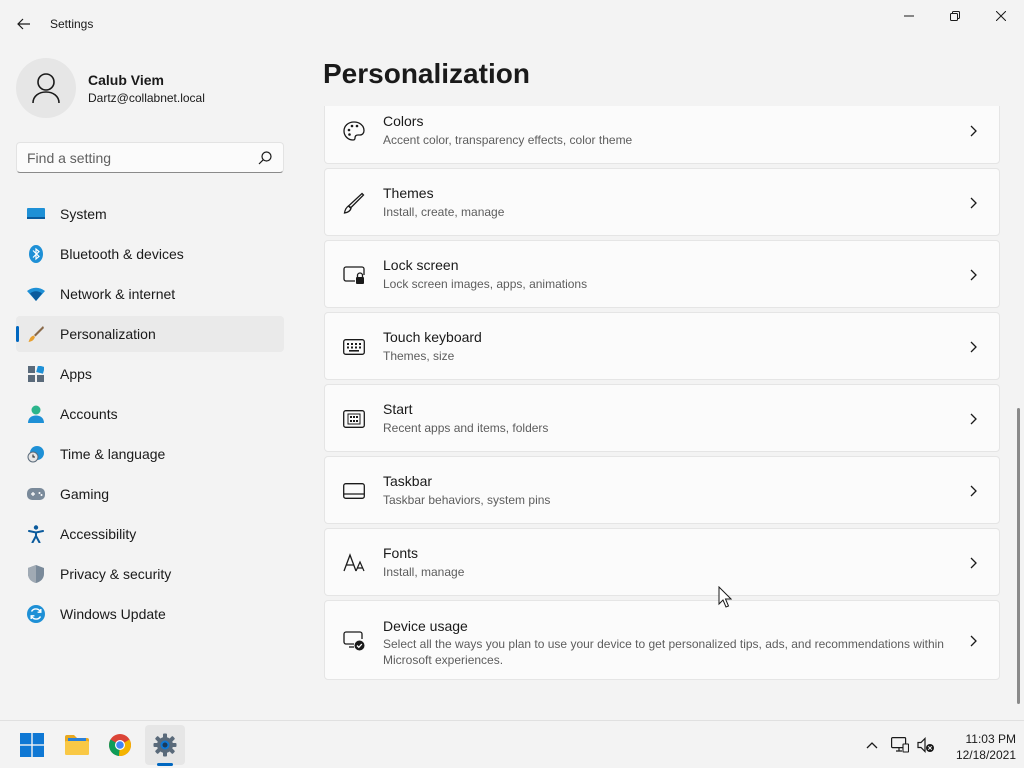 This screenshot has width=1024, height=768. Describe the element at coordinates (408, 481) in the screenshot. I see `card-title: Taskbar` at that location.